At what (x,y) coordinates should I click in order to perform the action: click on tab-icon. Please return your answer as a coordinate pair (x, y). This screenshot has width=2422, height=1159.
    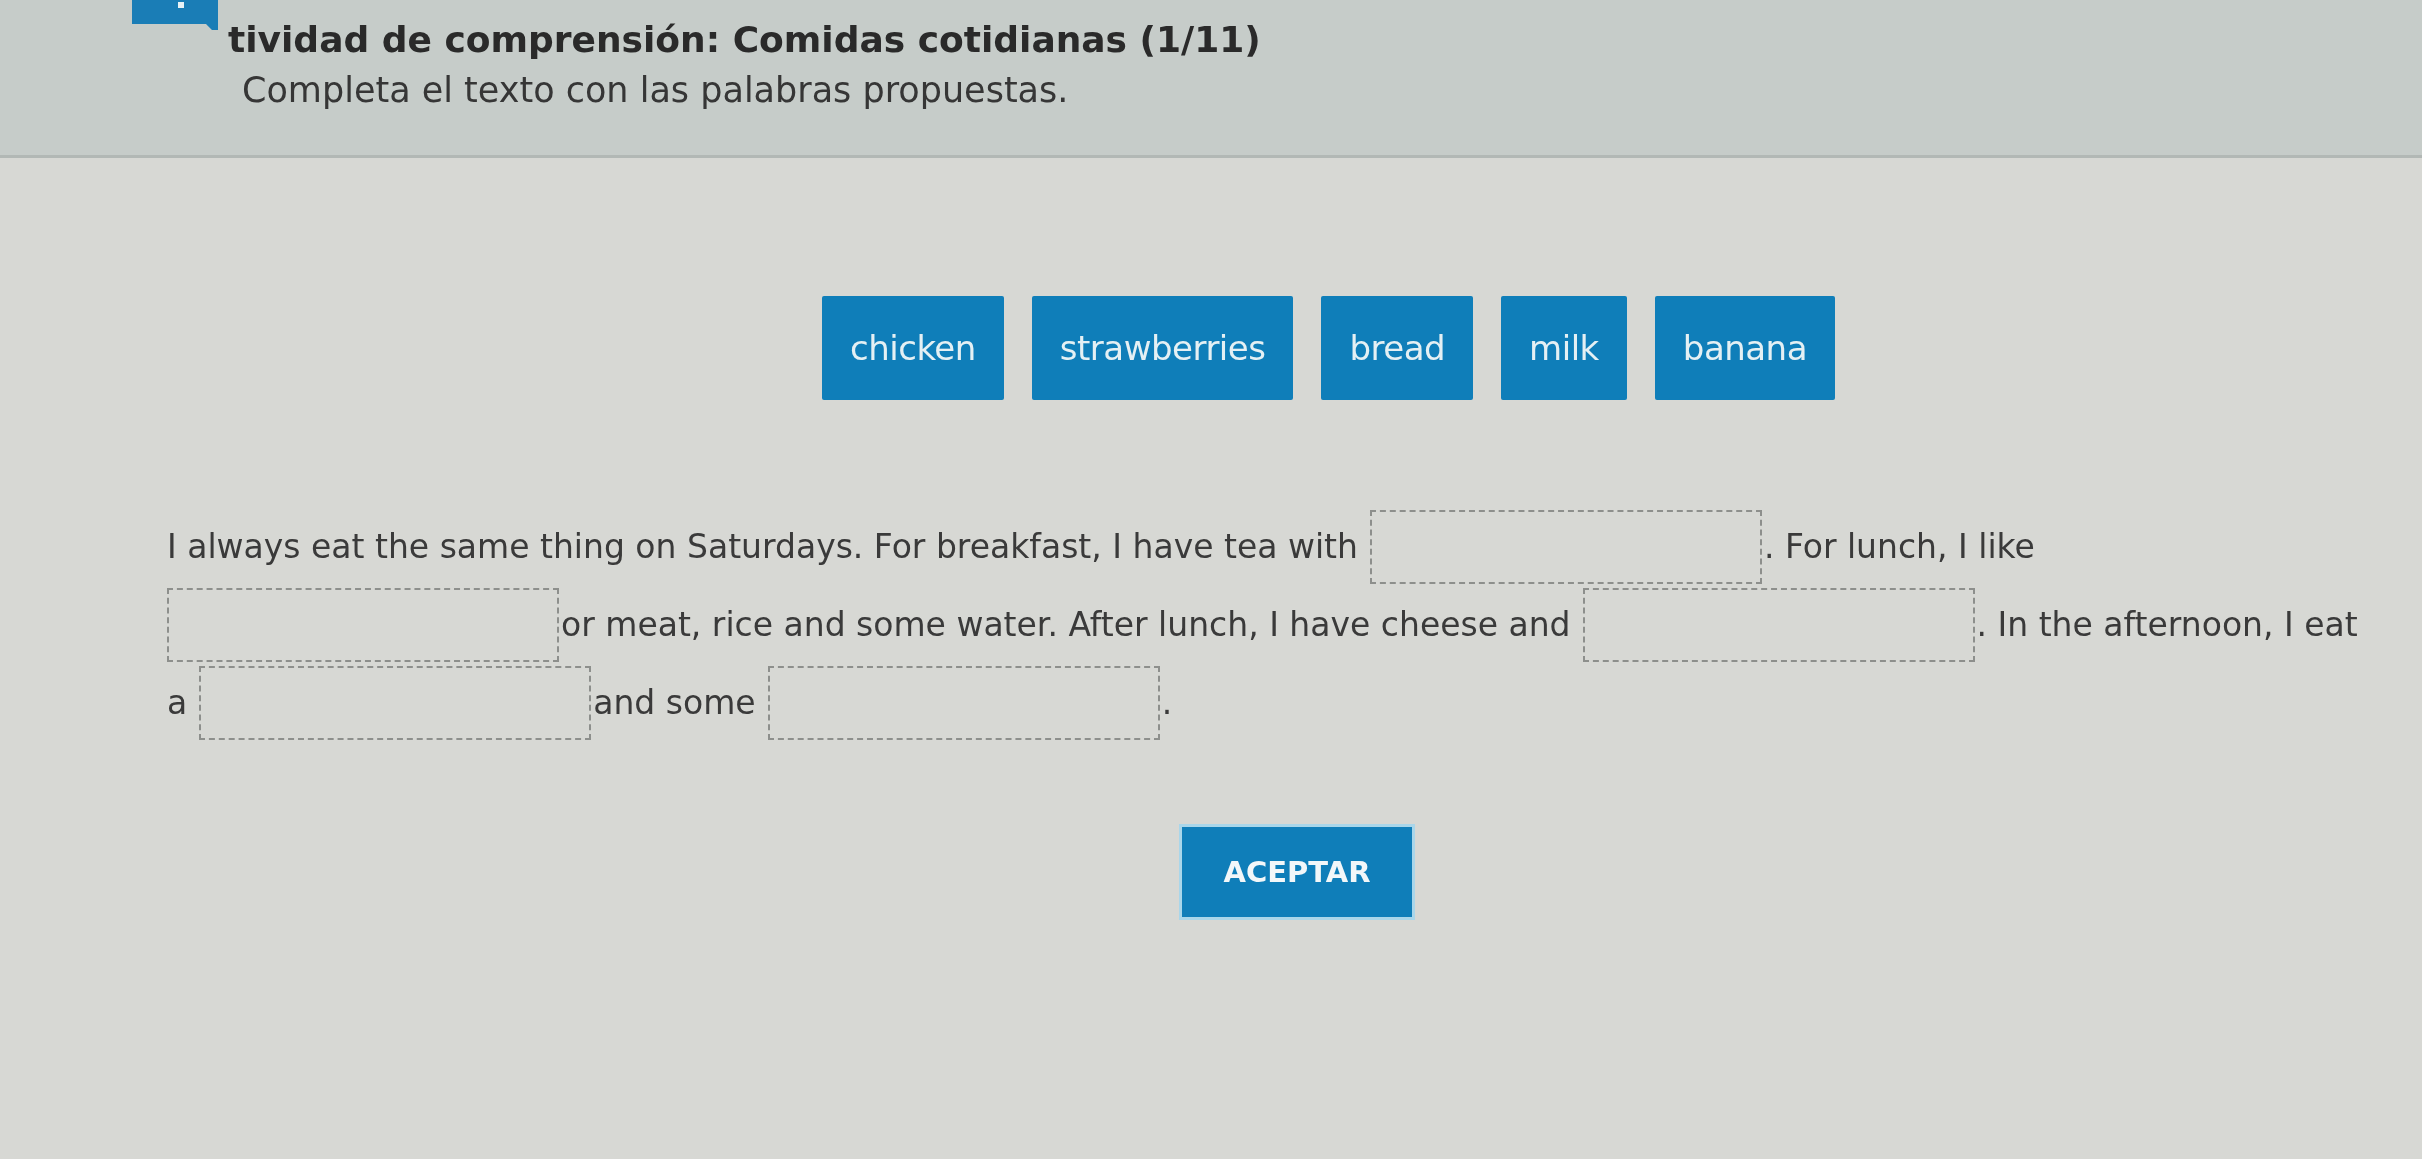
    Looking at the image, I should click on (175, 15).